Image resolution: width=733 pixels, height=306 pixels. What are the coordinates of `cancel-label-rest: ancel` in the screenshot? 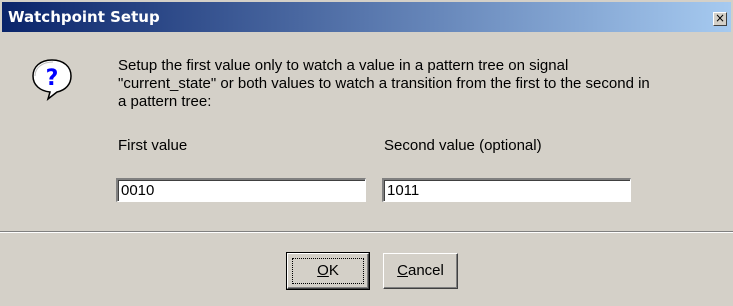 It's located at (425, 270).